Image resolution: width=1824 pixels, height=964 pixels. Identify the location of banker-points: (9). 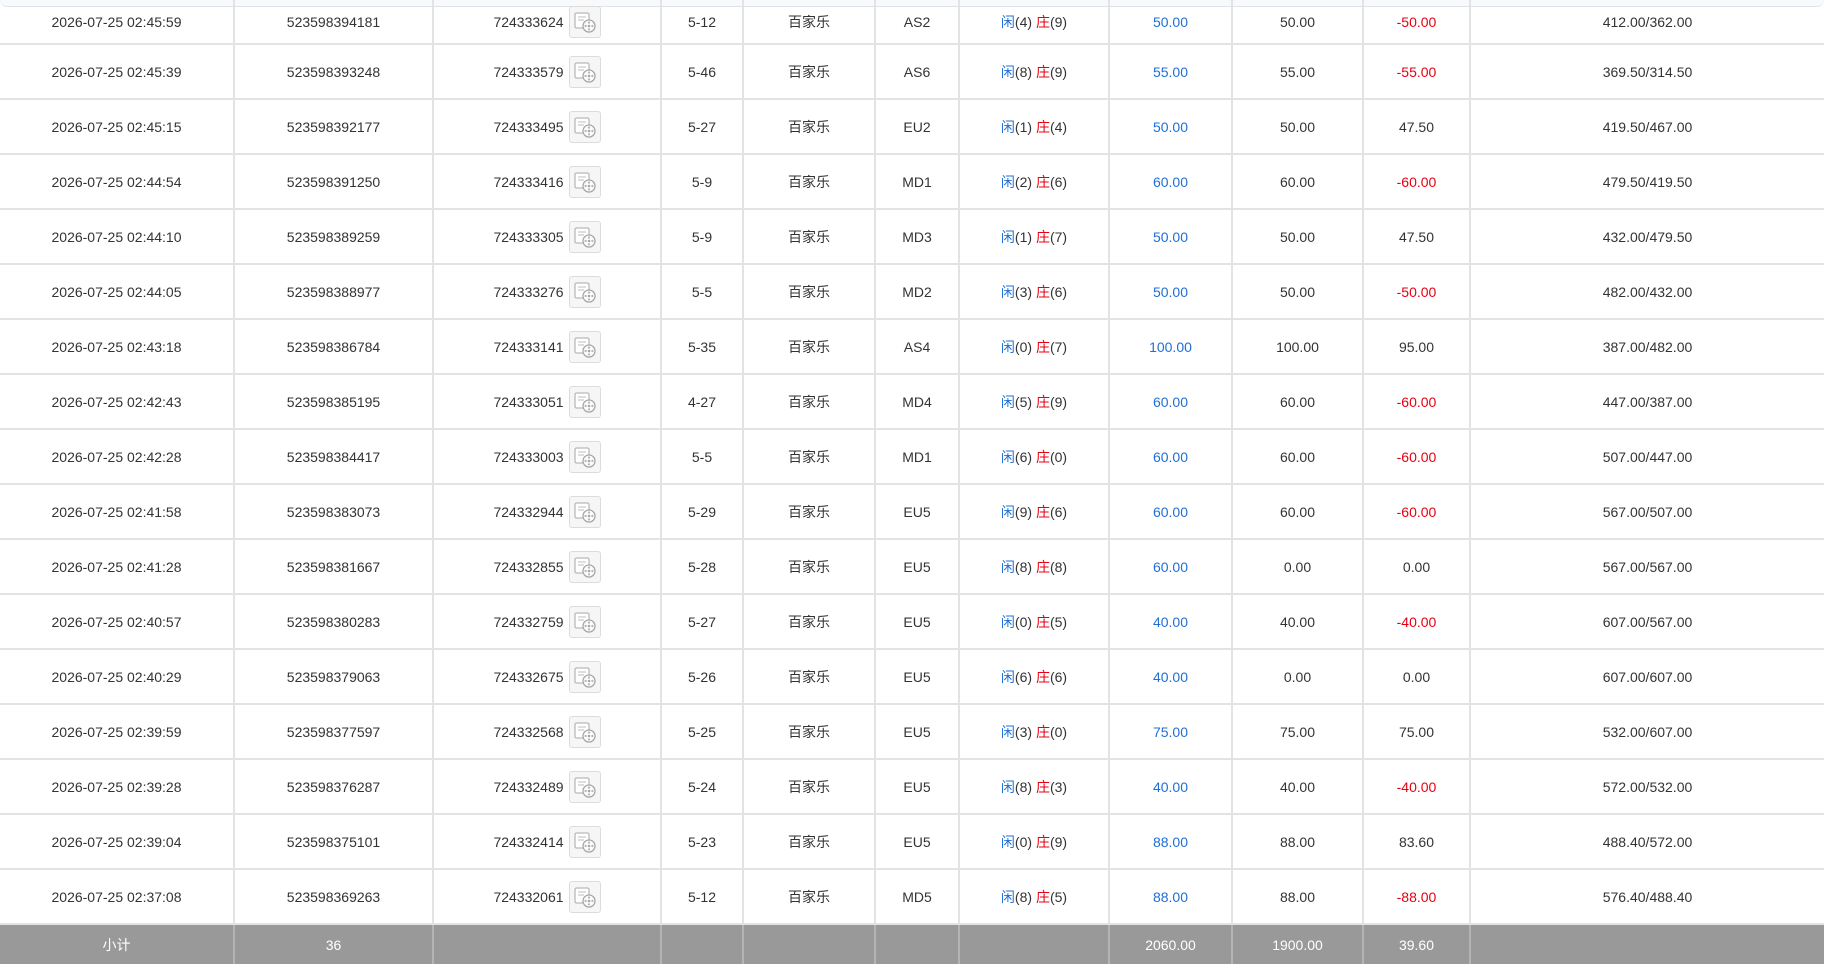
(1058, 21).